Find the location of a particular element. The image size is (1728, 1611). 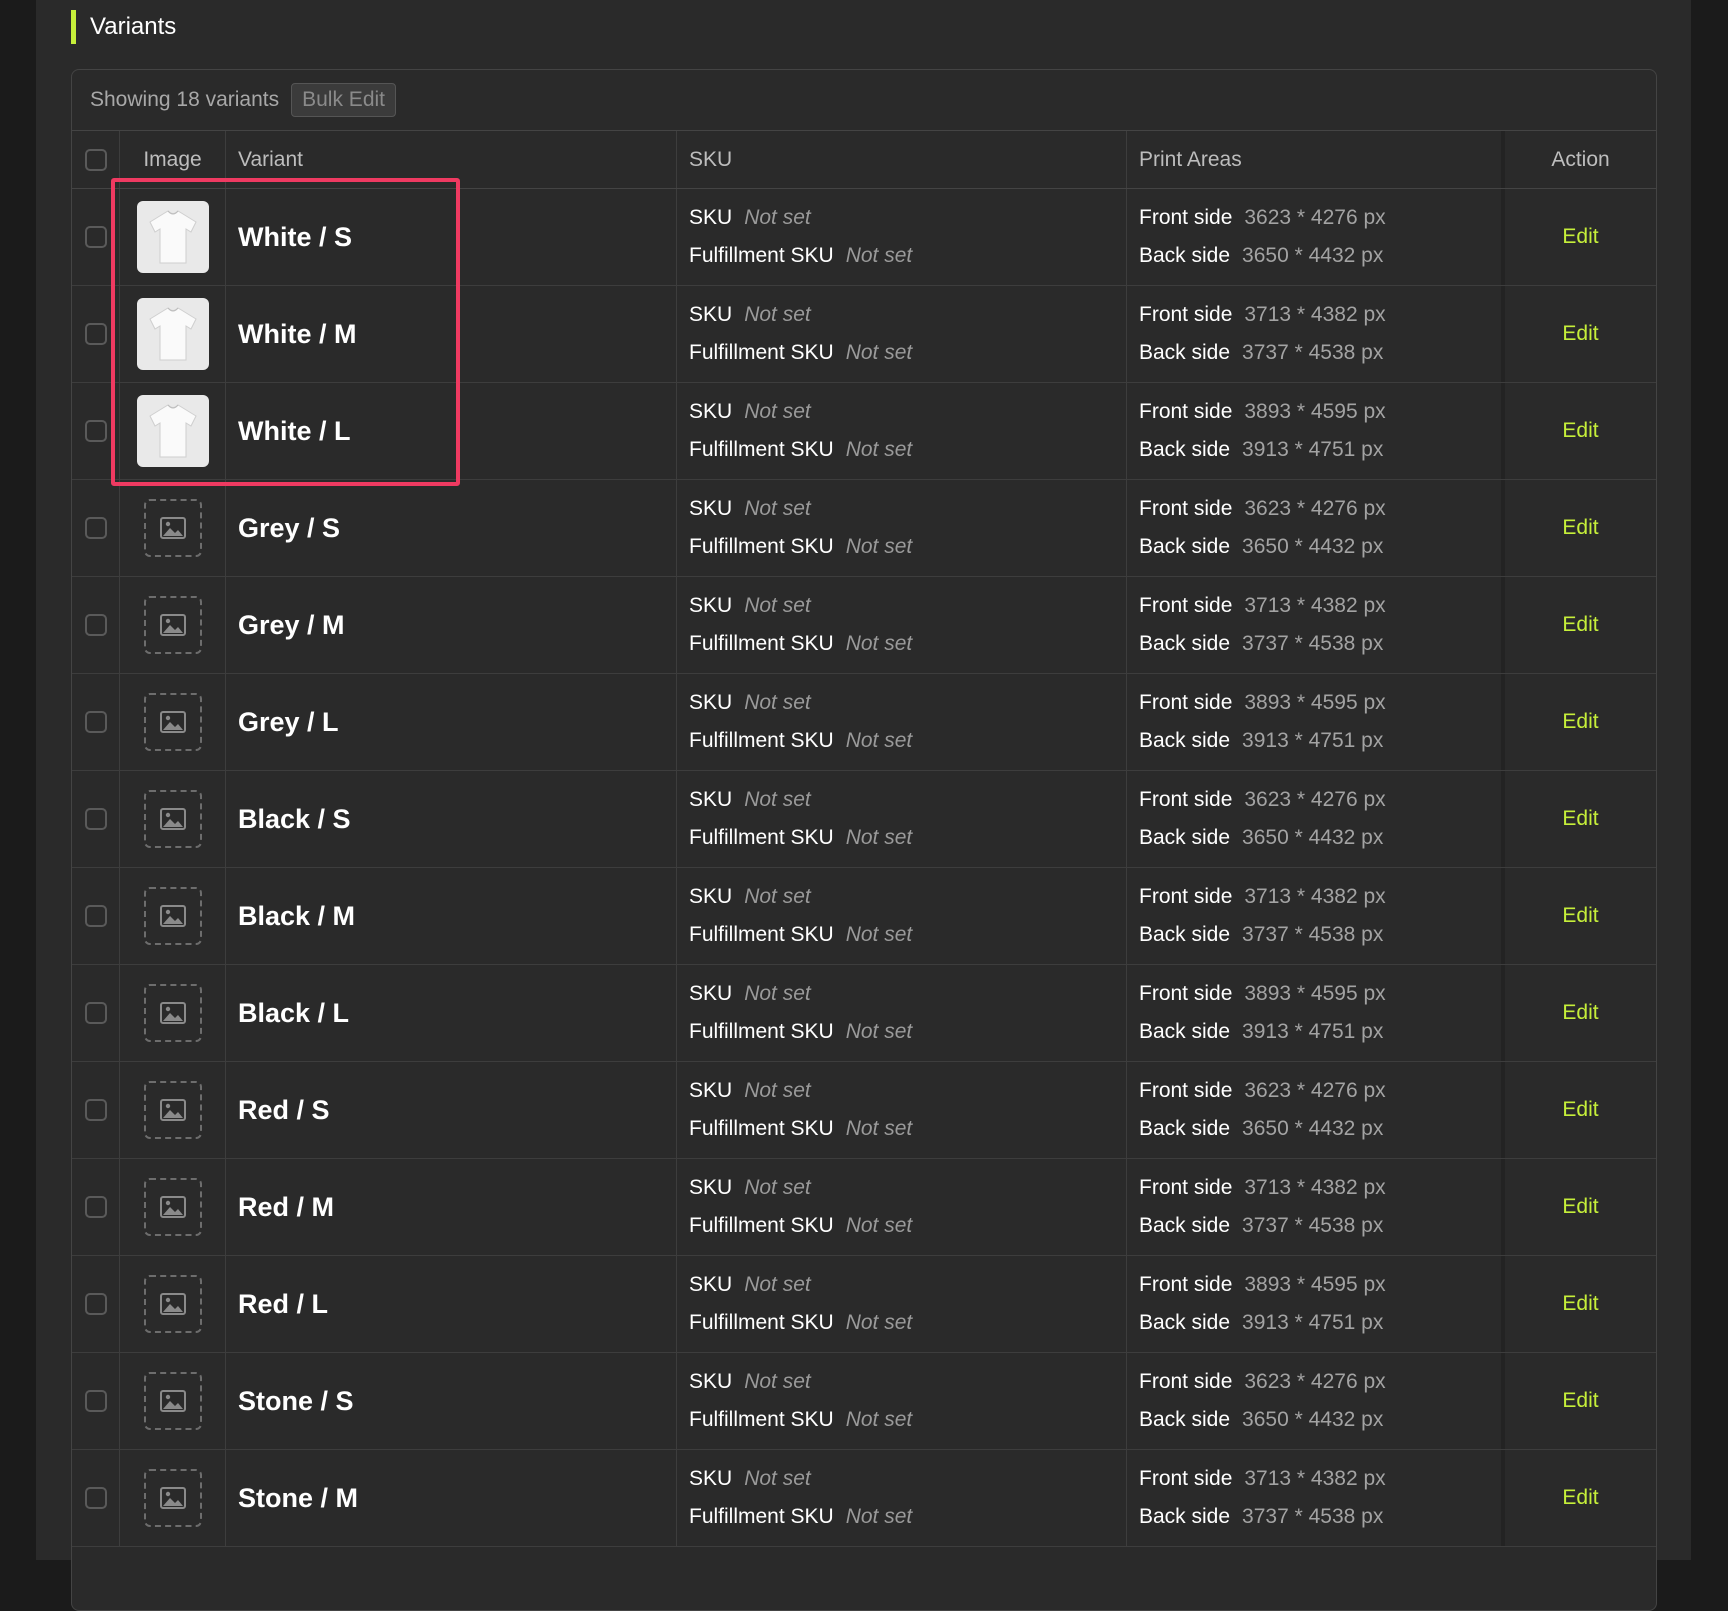

variant-name: Stone / M is located at coordinates (298, 1497).